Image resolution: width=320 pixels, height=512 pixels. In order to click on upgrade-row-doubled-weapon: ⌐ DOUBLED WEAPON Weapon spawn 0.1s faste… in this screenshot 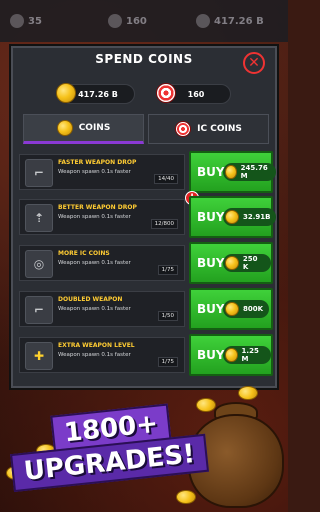, I will do `click(146, 309)`.